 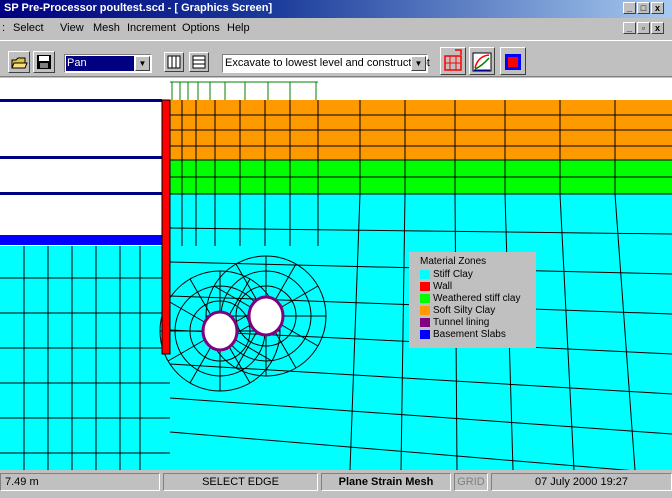 I want to click on menu-overflow-colon: :, so click(x=4, y=28).